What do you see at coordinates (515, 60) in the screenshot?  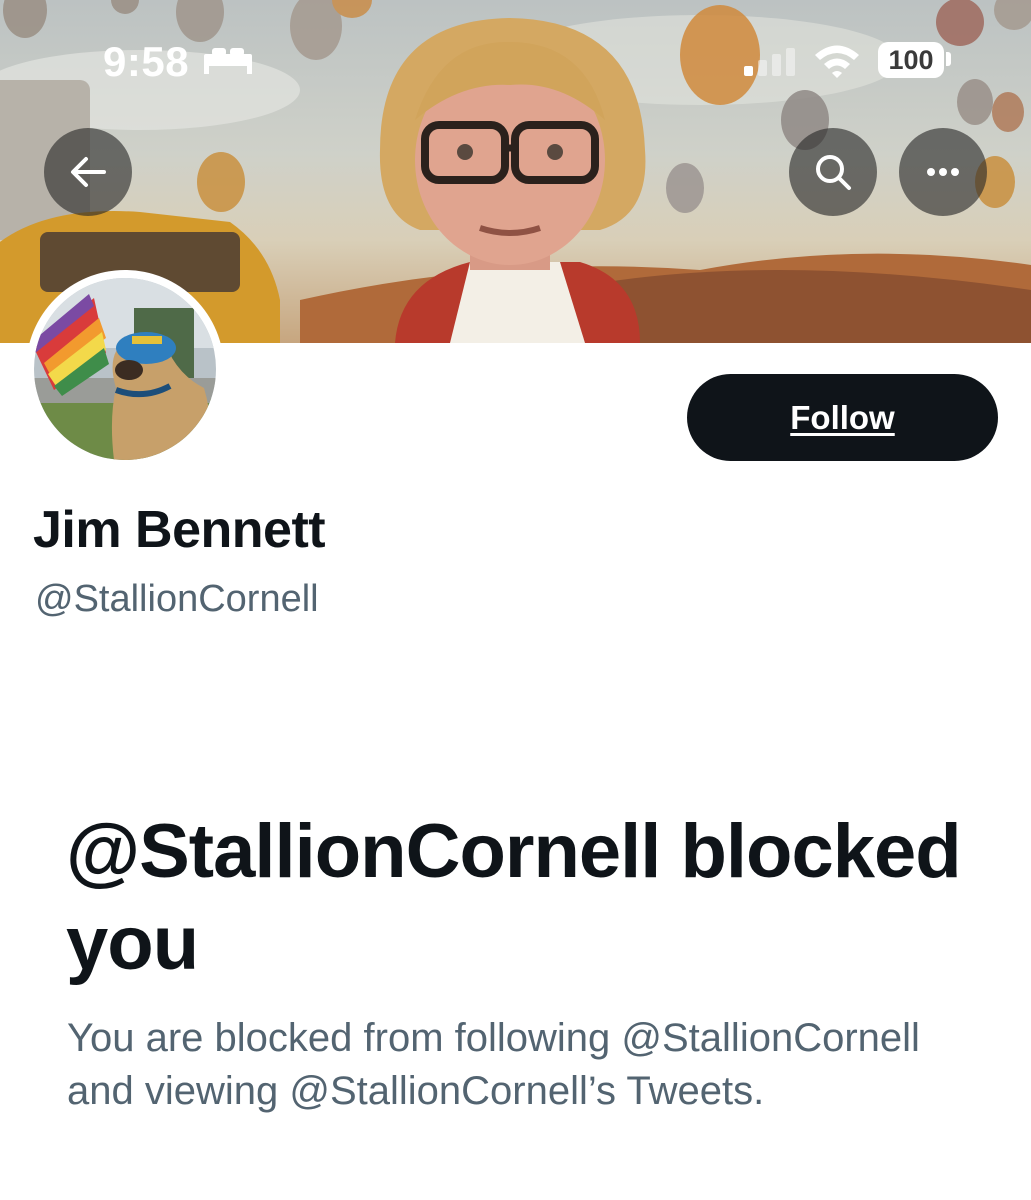 I see `status-bar: 9:58 100` at bounding box center [515, 60].